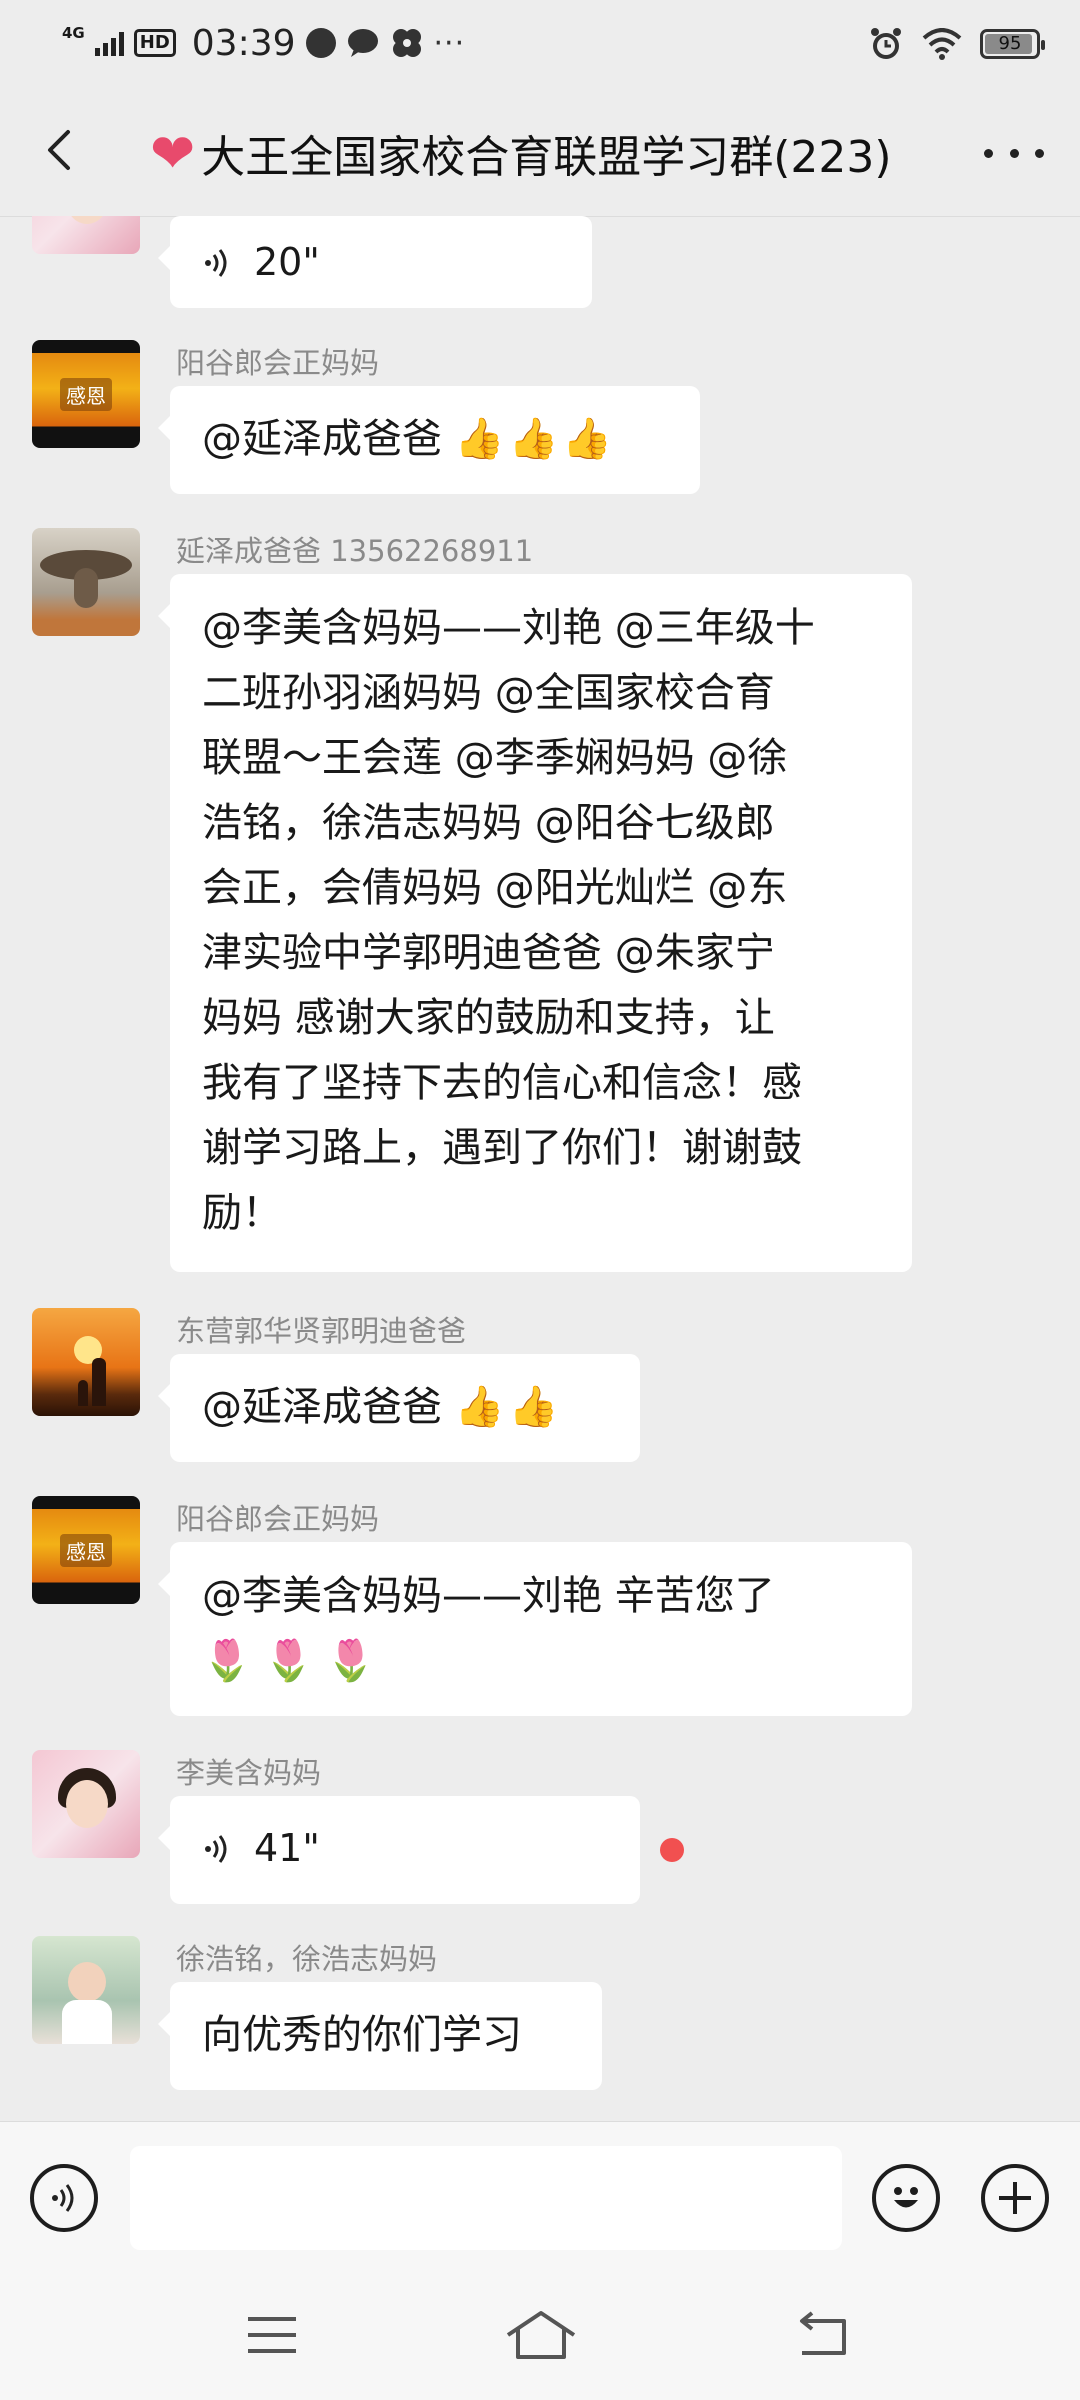  What do you see at coordinates (375, 262) in the screenshot?
I see `voice-message: 20"` at bounding box center [375, 262].